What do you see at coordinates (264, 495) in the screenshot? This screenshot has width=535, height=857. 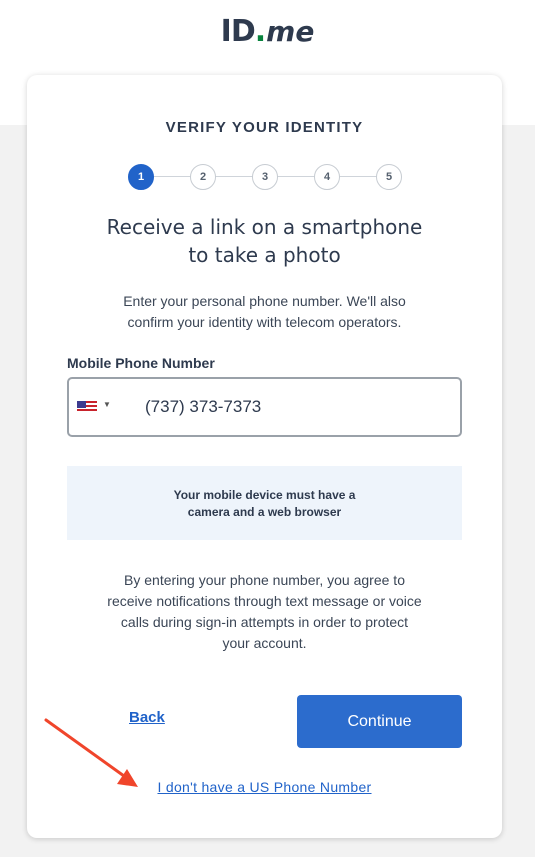 I see `notice-line-1: Your mobile device must have a` at bounding box center [264, 495].